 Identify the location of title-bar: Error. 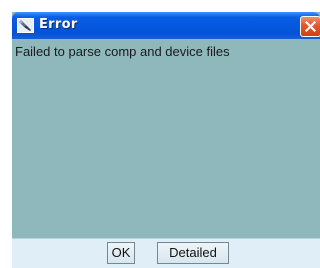
(166, 25).